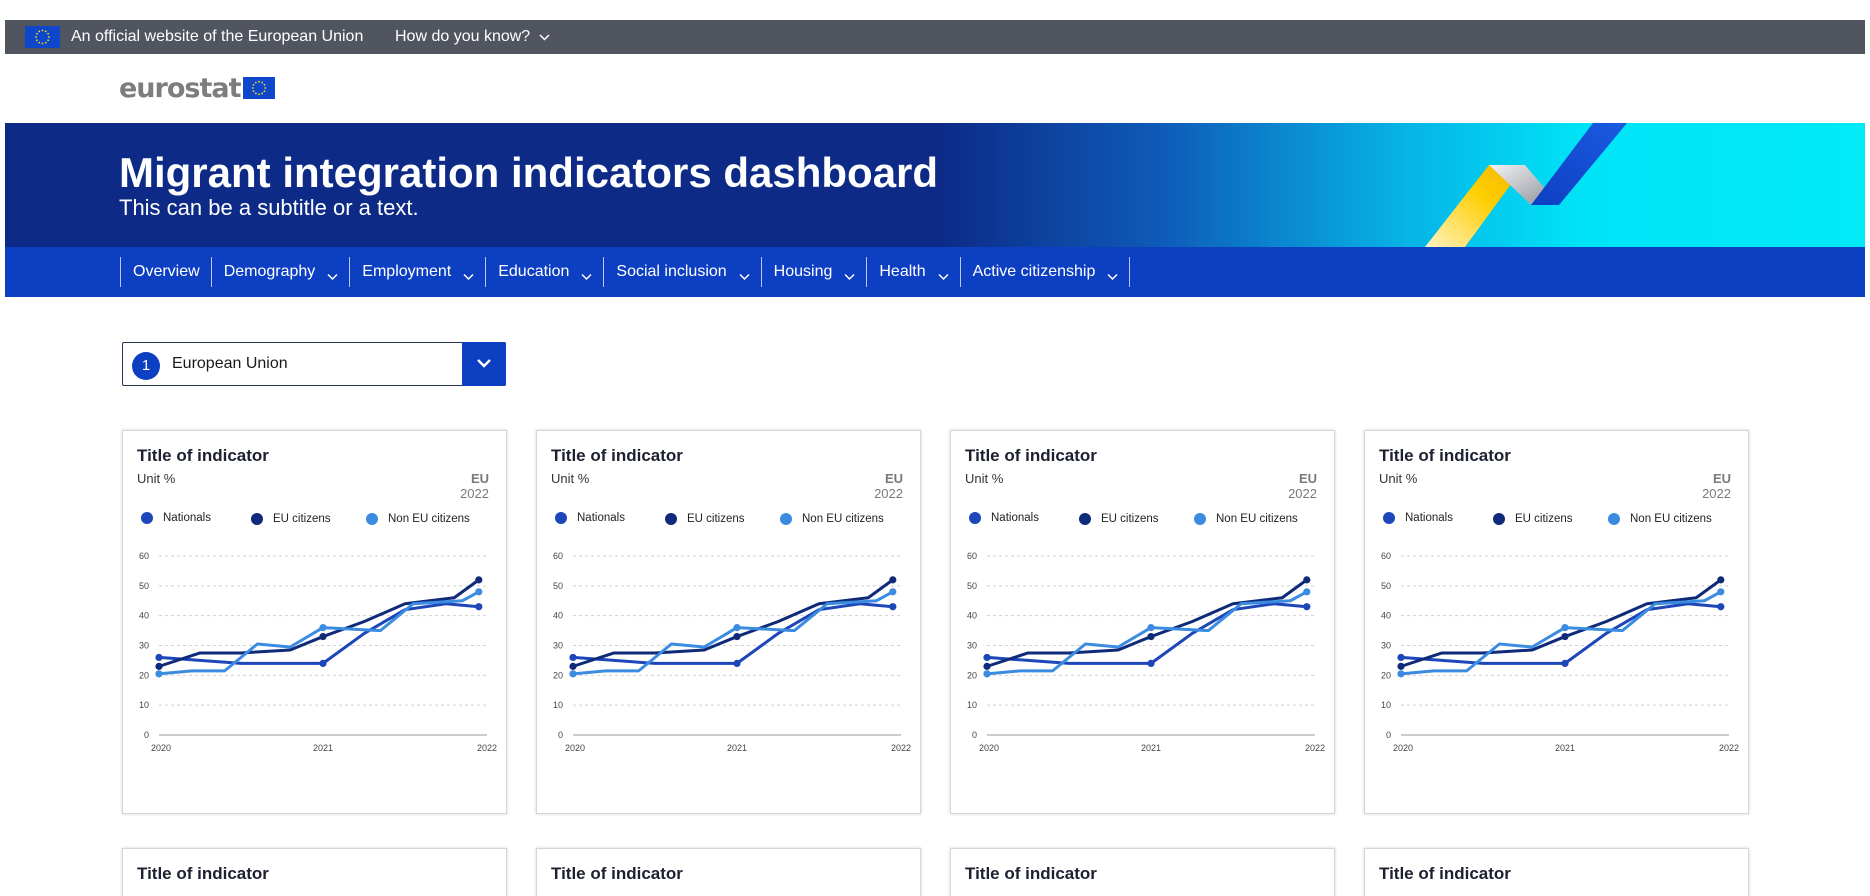  What do you see at coordinates (912, 272) in the screenshot?
I see `menu-item-health: Health` at bounding box center [912, 272].